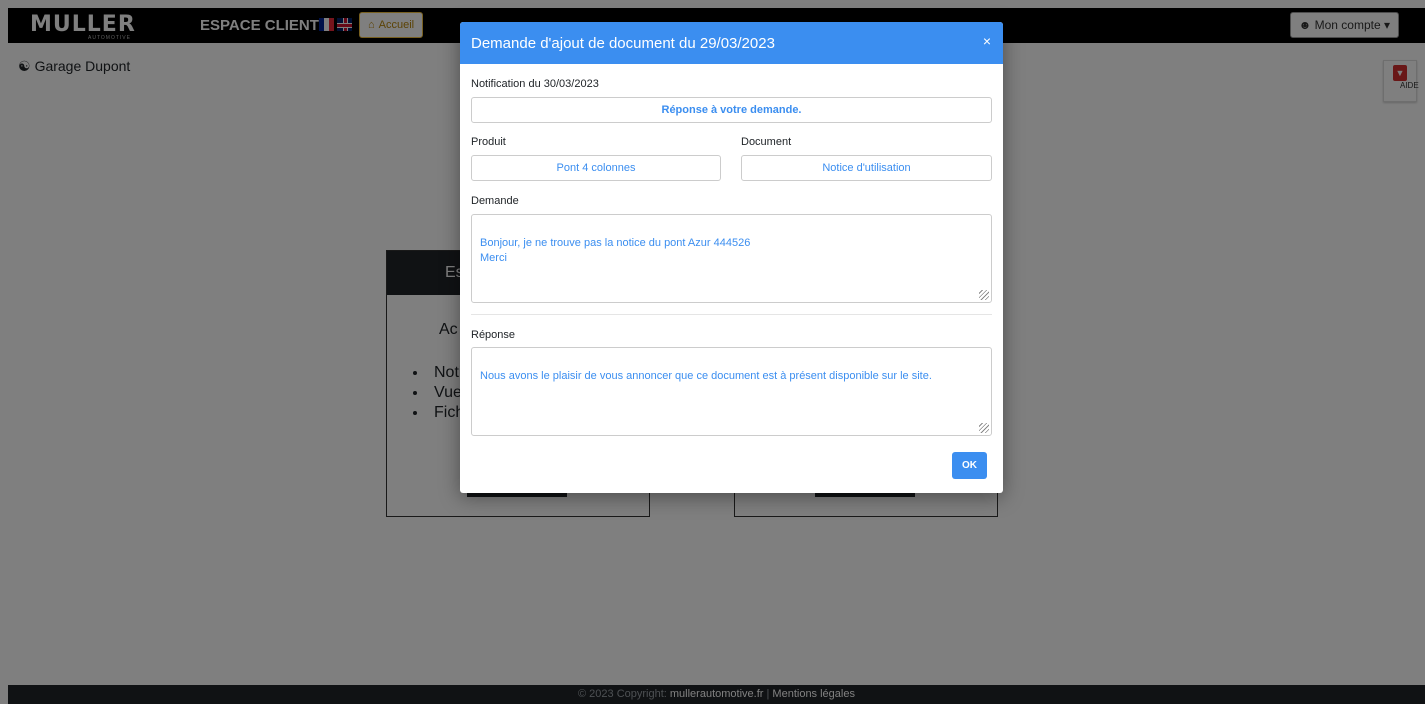  What do you see at coordinates (535, 84) in the screenshot?
I see `notification-date: Notification du 30/03/2023` at bounding box center [535, 84].